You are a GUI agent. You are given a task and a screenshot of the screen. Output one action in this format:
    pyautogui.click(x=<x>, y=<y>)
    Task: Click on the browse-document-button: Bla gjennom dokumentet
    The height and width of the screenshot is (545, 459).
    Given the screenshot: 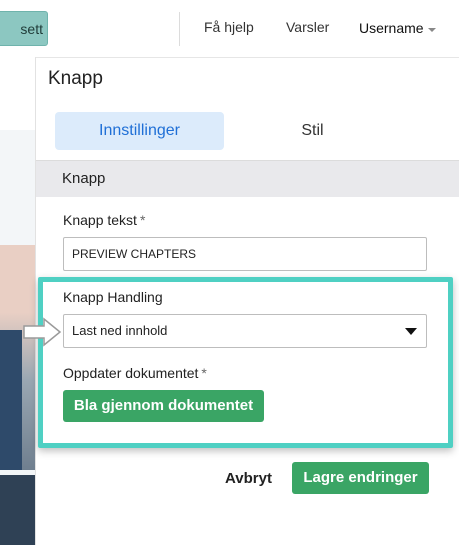 What is the action you would take?
    pyautogui.click(x=163, y=406)
    